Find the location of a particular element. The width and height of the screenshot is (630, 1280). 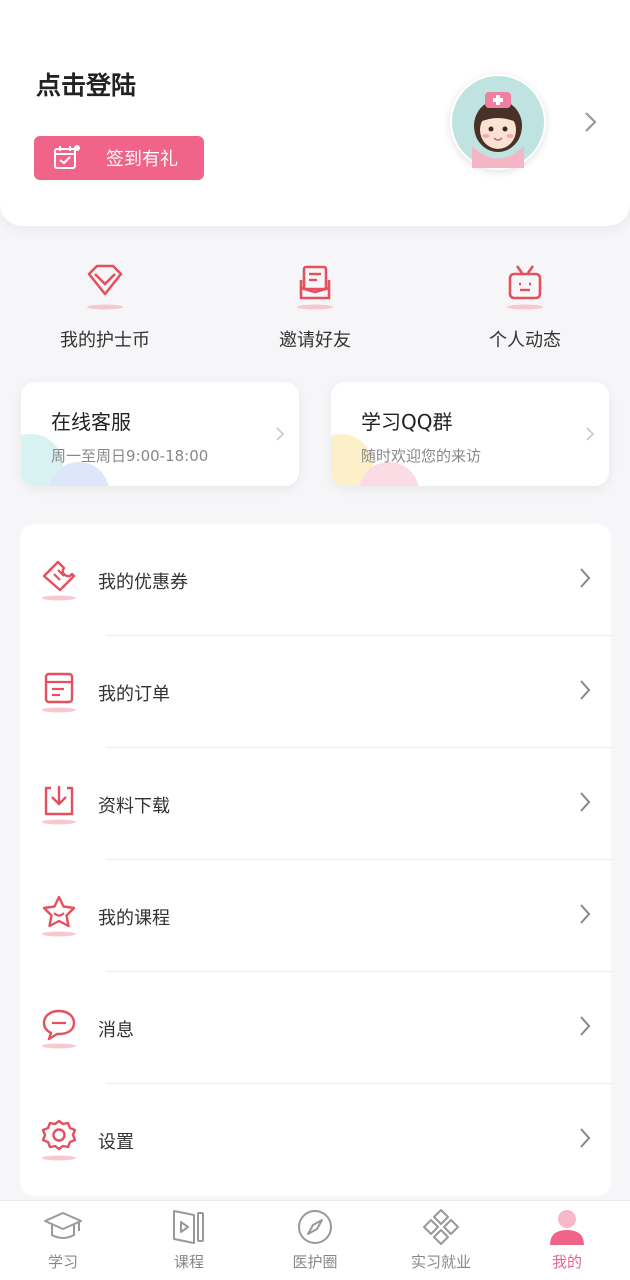

bottom-tab-bar: 学习 课程 医护圈 实习就业 我的 is located at coordinates (315, 1240).